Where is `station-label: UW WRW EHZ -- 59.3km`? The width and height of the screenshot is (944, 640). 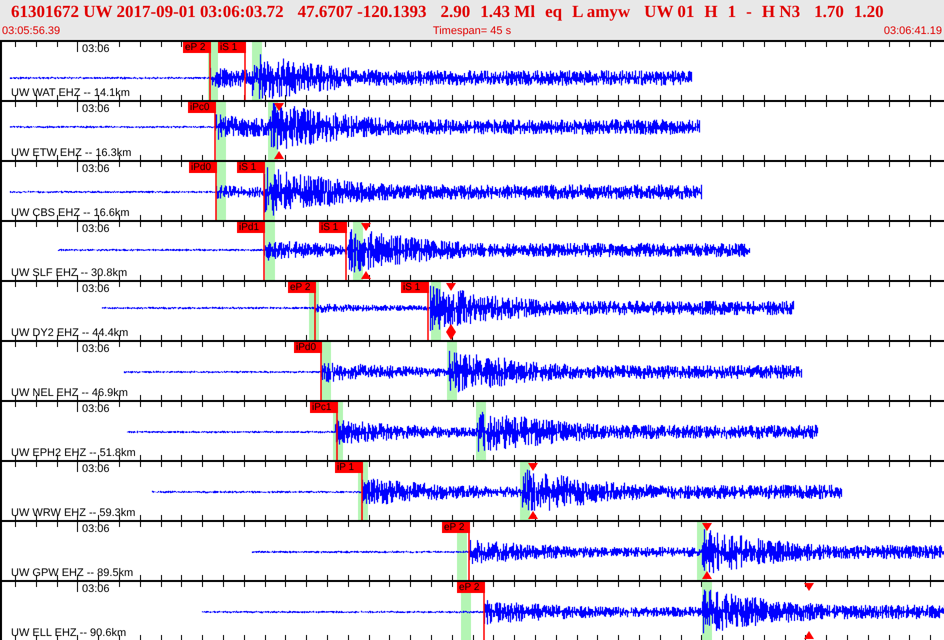
station-label: UW WRW EHZ -- 59.3km is located at coordinates (73, 513).